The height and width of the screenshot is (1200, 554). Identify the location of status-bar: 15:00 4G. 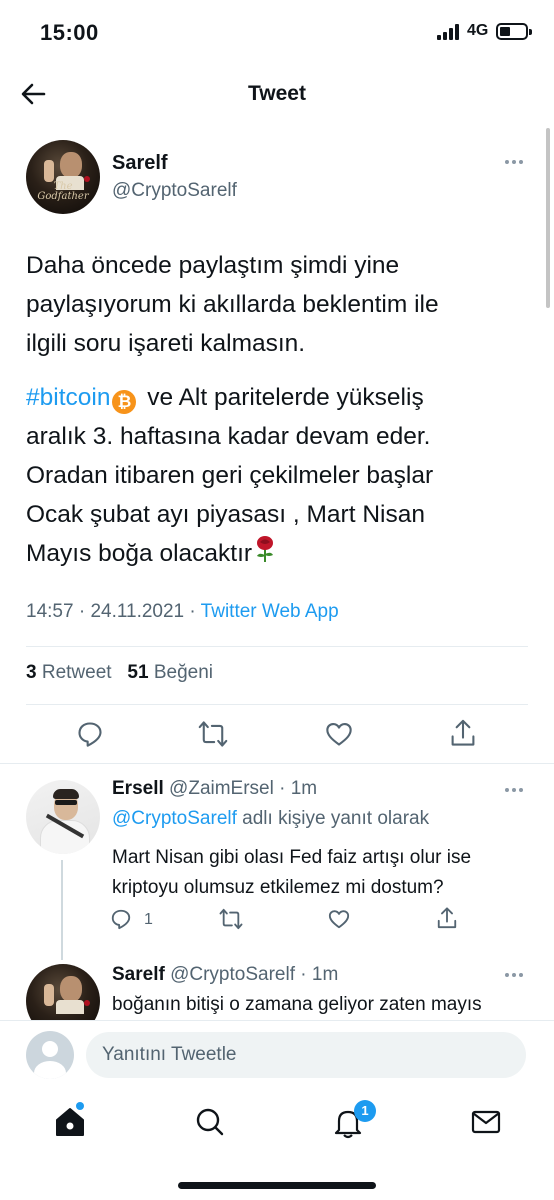
(277, 33).